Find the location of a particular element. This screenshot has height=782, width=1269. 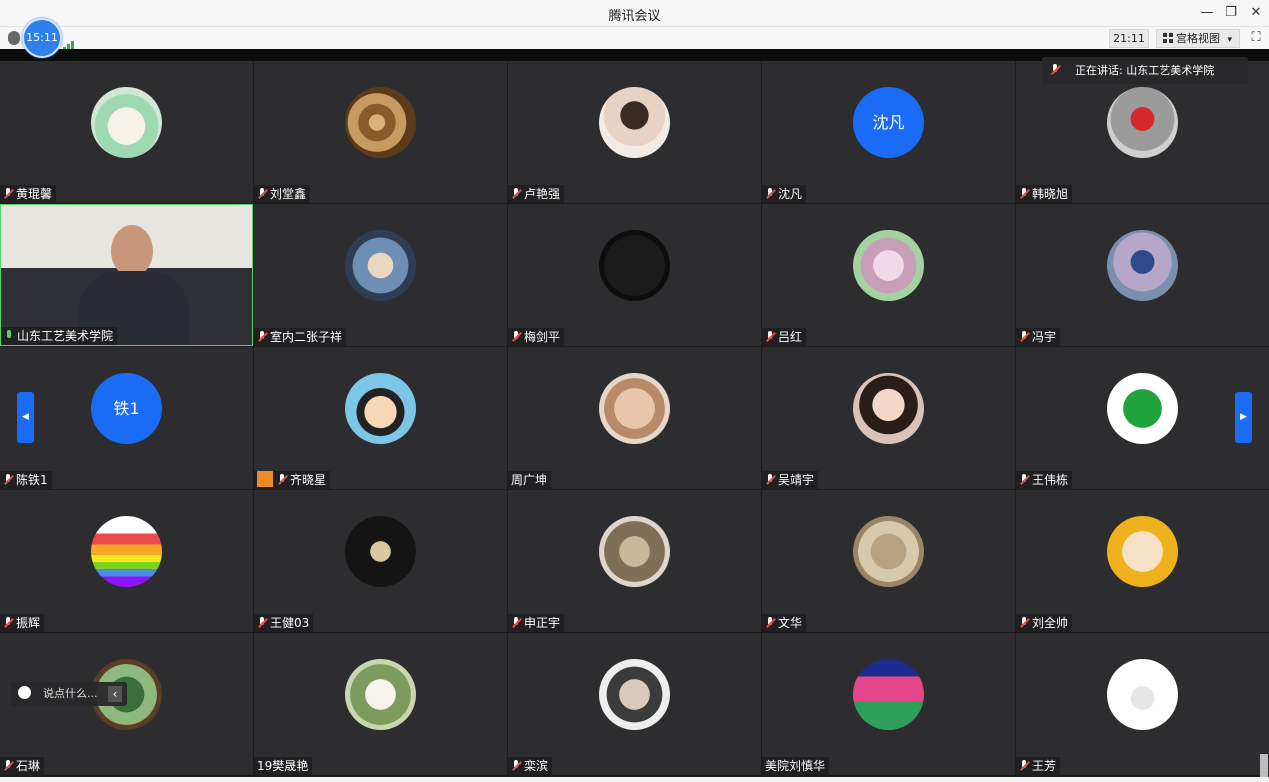

participant-tile: 刘堂鑫 is located at coordinates (380, 132).